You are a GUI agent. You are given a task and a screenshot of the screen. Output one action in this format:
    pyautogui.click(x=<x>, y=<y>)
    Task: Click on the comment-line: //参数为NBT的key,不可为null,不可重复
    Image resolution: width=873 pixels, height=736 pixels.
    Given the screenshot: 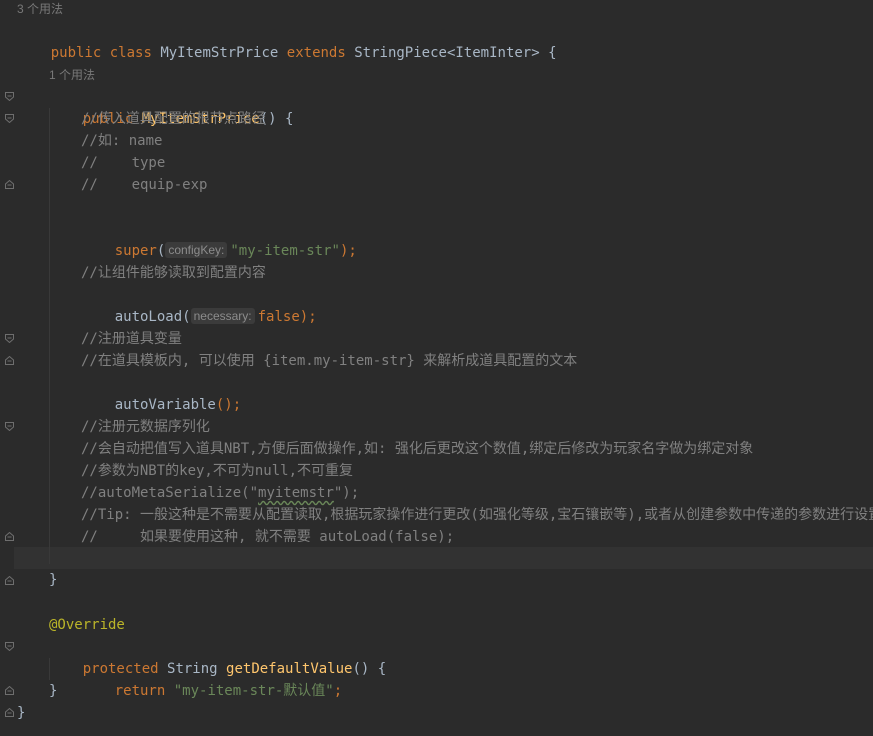 What is the action you would take?
    pyautogui.click(x=217, y=471)
    